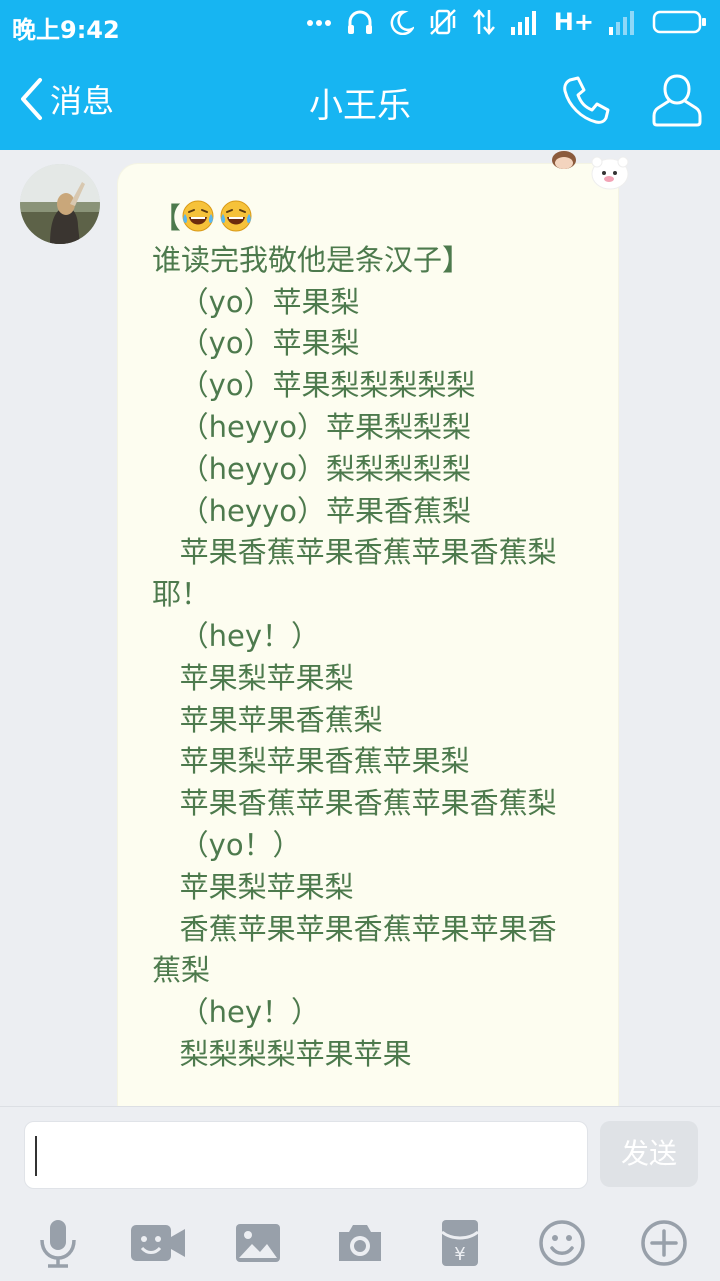 The width and height of the screenshot is (720, 1281). I want to click on camera-button, so click(360, 1243).